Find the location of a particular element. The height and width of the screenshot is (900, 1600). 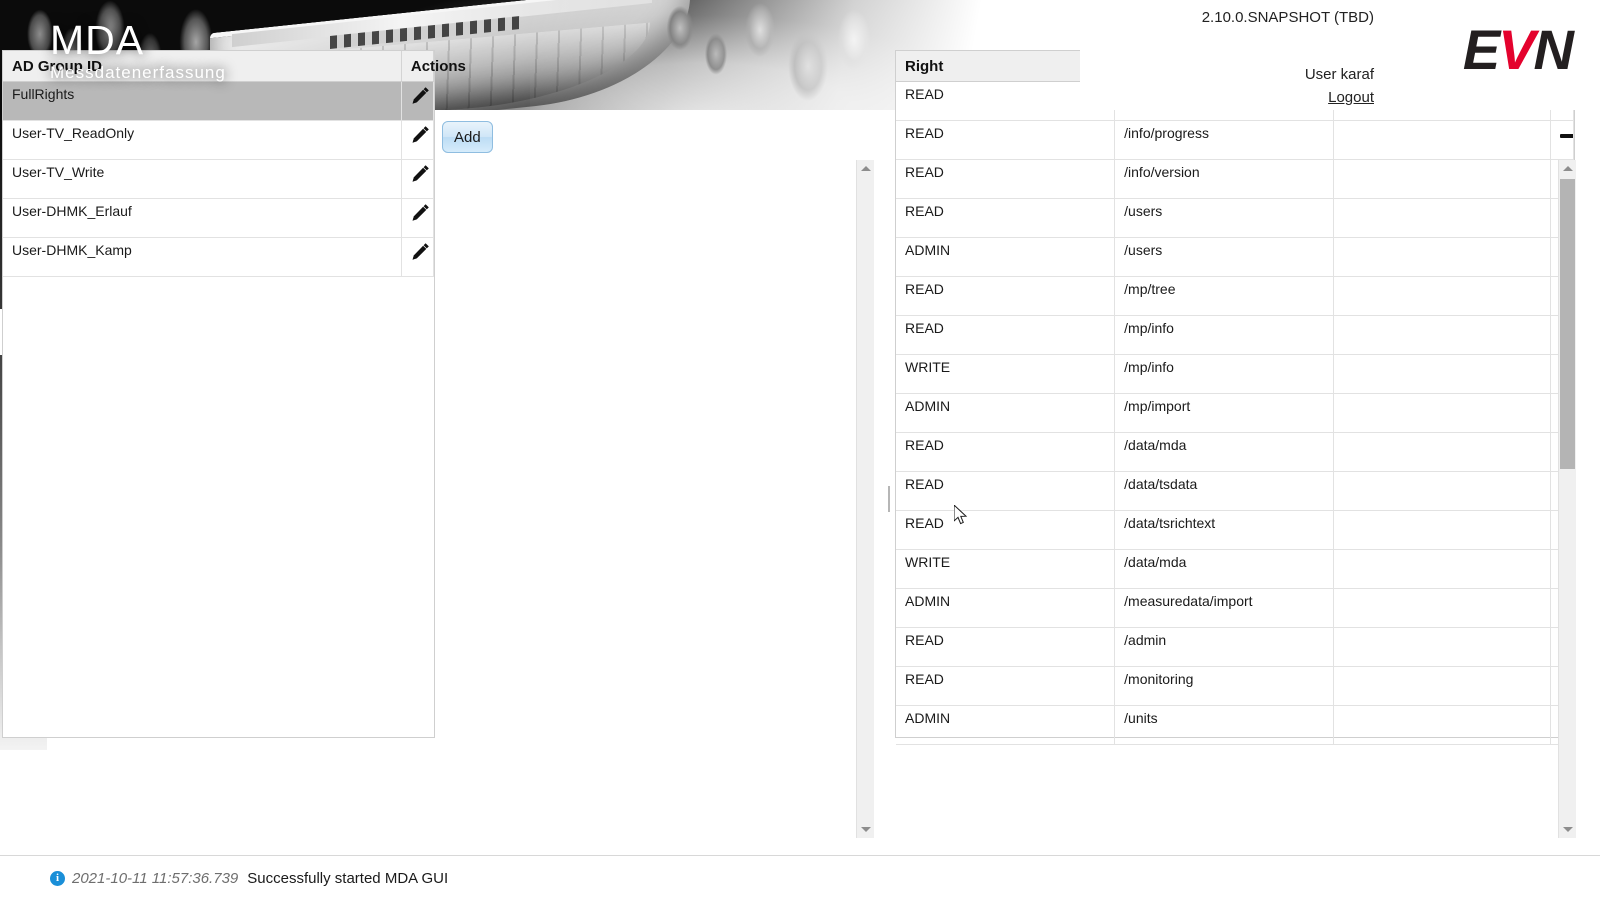

app-subtitle: Messdatenerfassung is located at coordinates (138, 72).